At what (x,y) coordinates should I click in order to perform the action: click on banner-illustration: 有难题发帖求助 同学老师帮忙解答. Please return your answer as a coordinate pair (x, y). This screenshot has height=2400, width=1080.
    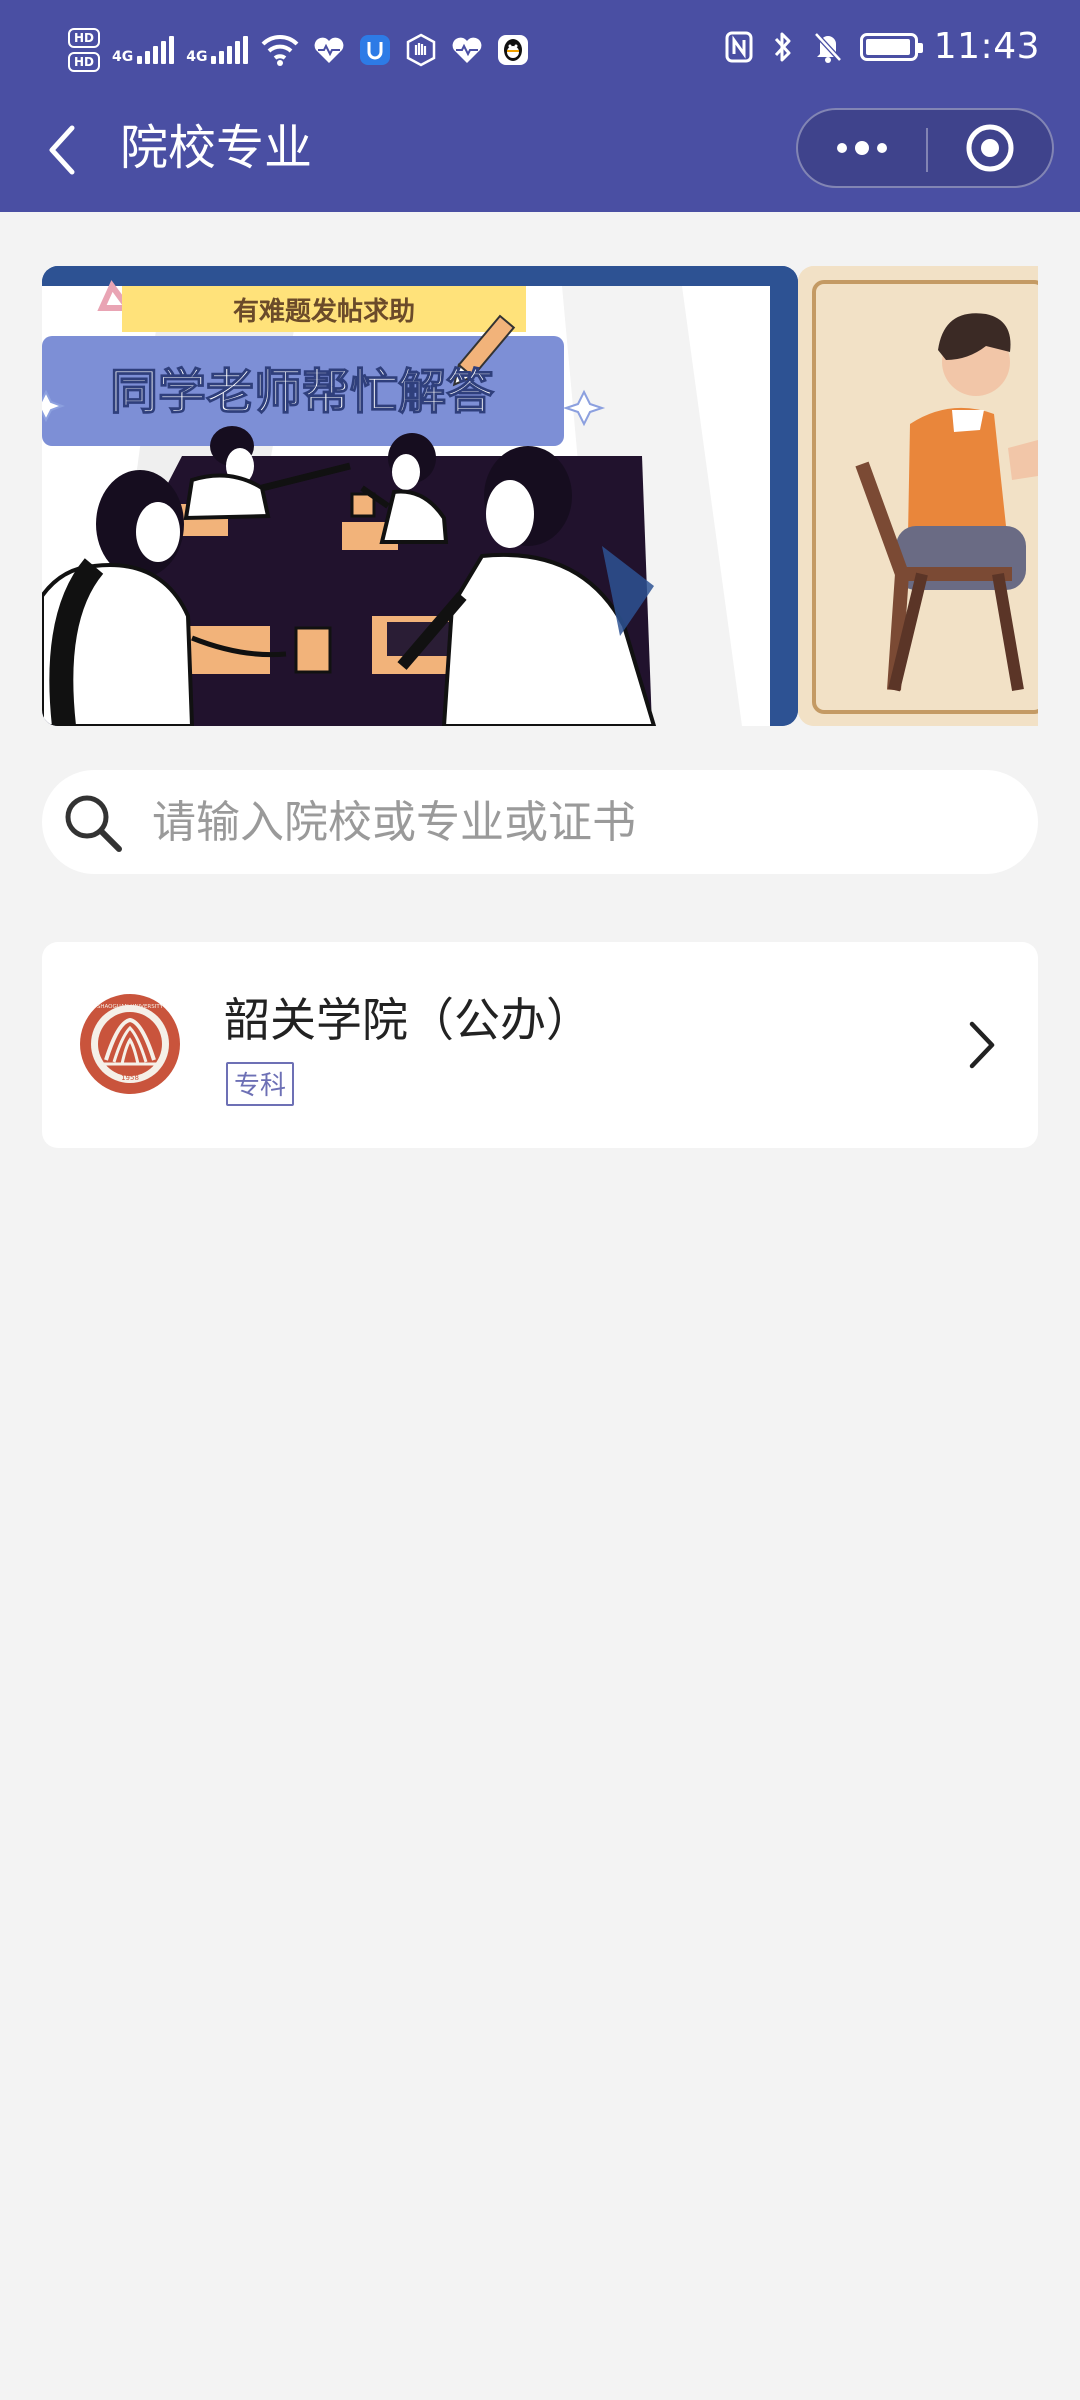
    Looking at the image, I should click on (420, 496).